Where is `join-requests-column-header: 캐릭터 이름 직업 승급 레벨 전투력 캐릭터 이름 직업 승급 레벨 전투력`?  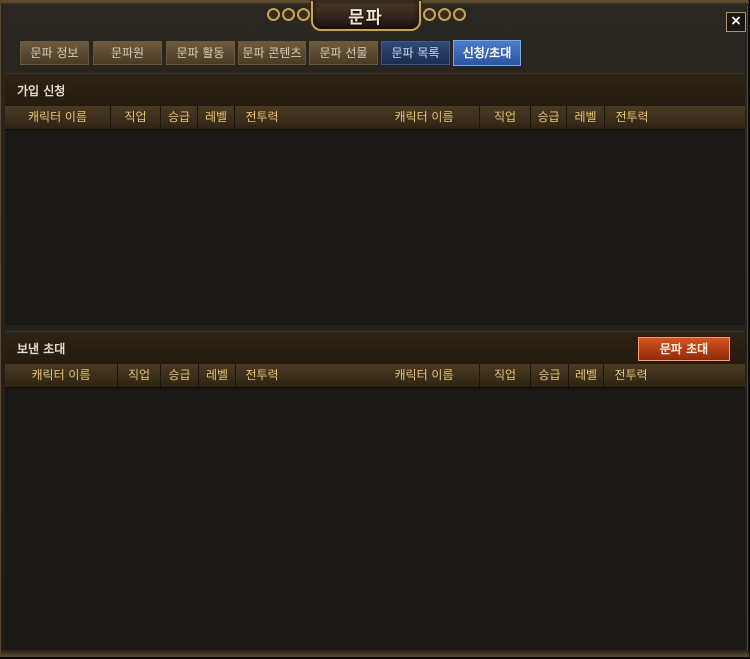
join-requests-column-header: 캐릭터 이름 직업 승급 레벨 전투력 캐릭터 이름 직업 승급 레벨 전투력 is located at coordinates (375, 118).